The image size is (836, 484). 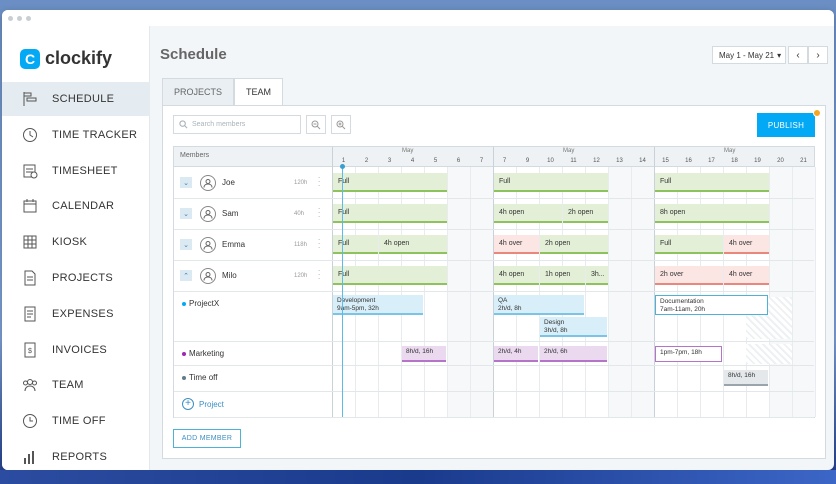 What do you see at coordinates (424, 354) in the screenshot?
I see `assignment-mkt1: 8h/d, 16h` at bounding box center [424, 354].